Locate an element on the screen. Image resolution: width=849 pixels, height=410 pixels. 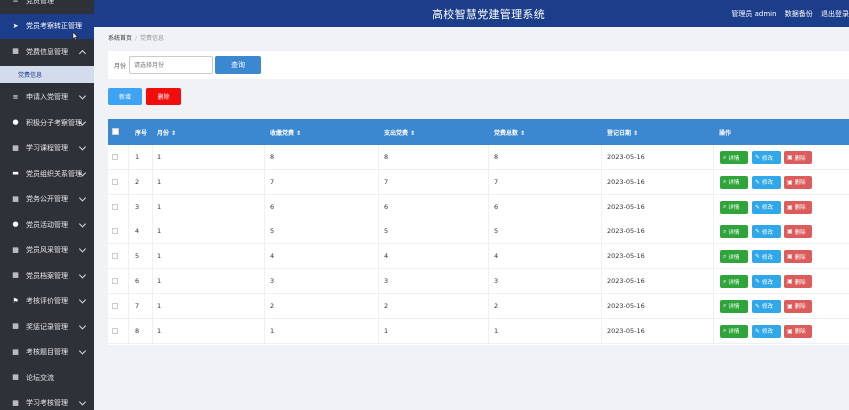
cell-total: 1 is located at coordinates (496, 330).